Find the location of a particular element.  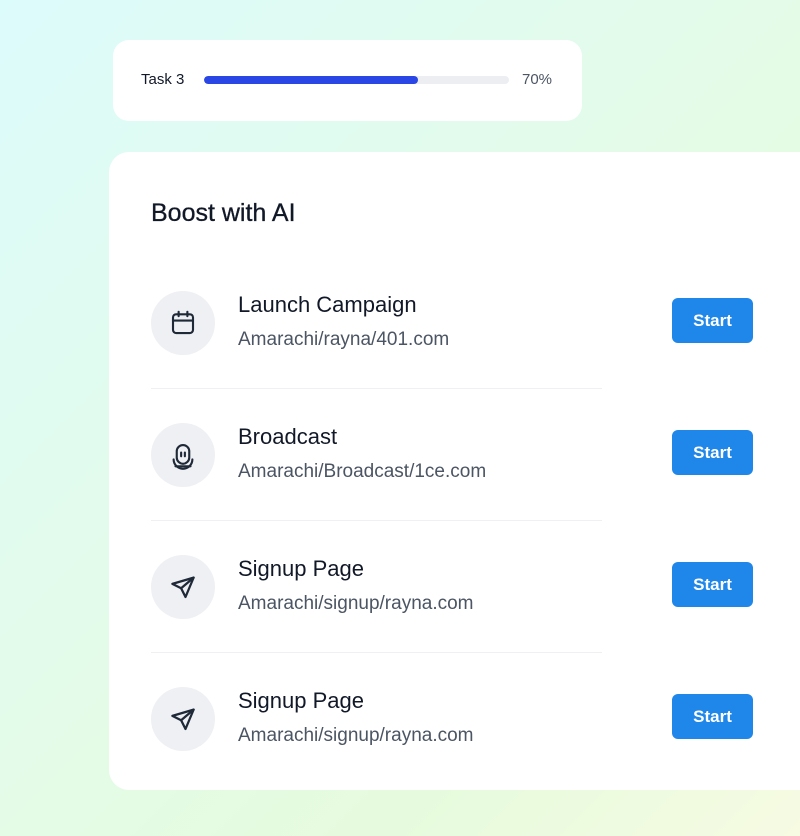

task-progress-fill is located at coordinates (311, 80).